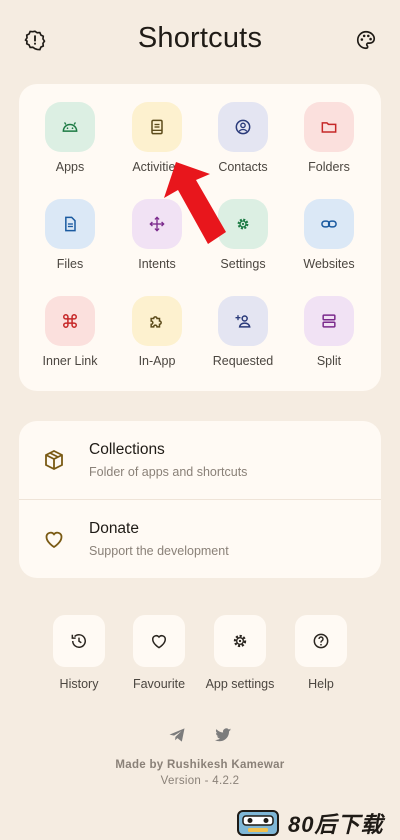  What do you see at coordinates (243, 127) in the screenshot?
I see `account-circle-icon` at bounding box center [243, 127].